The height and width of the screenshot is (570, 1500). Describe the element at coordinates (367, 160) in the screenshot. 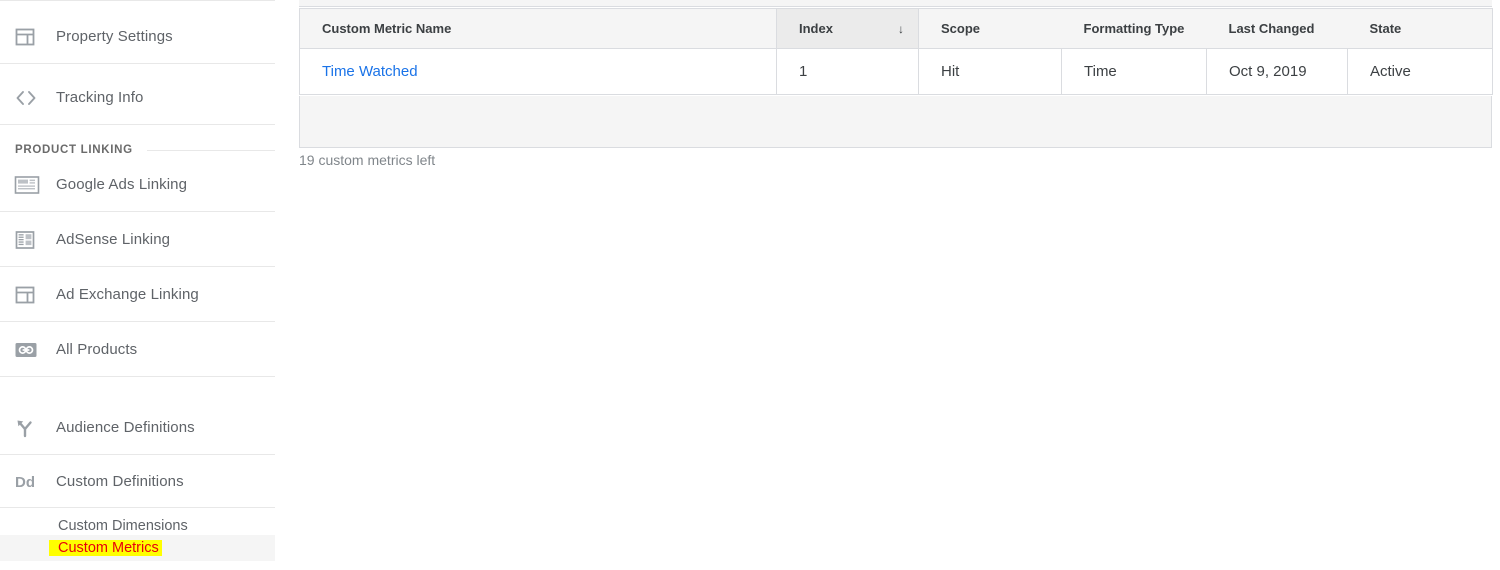

I see `custom-metrics-remaining-note: 19 custom metrics left` at that location.